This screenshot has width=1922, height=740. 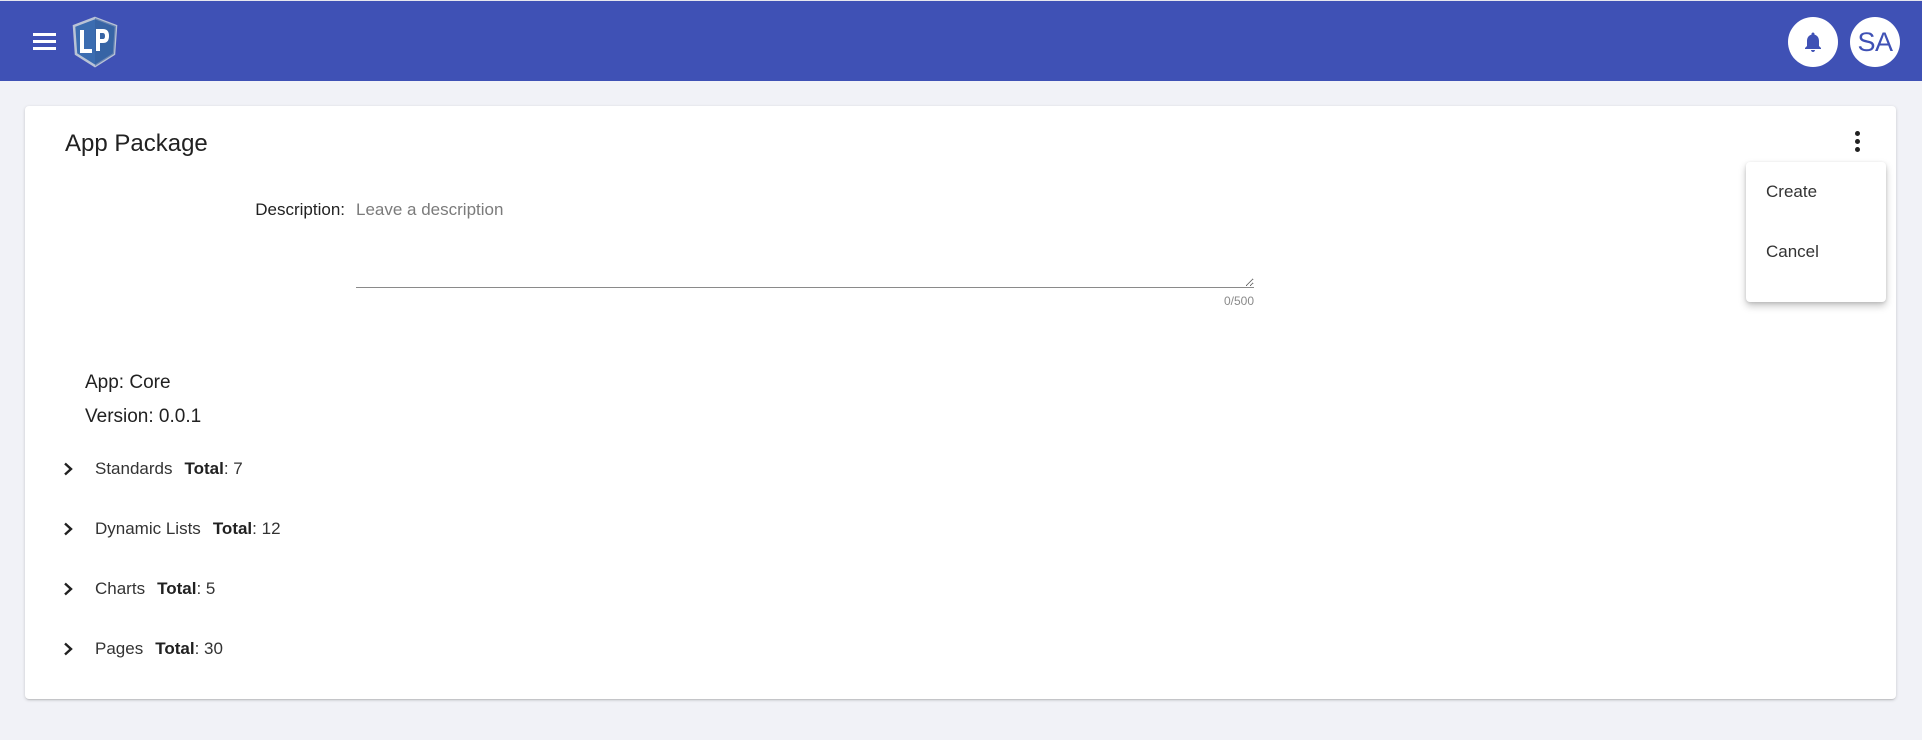 What do you see at coordinates (233, 468) in the screenshot?
I see `total-value: : 7` at bounding box center [233, 468].